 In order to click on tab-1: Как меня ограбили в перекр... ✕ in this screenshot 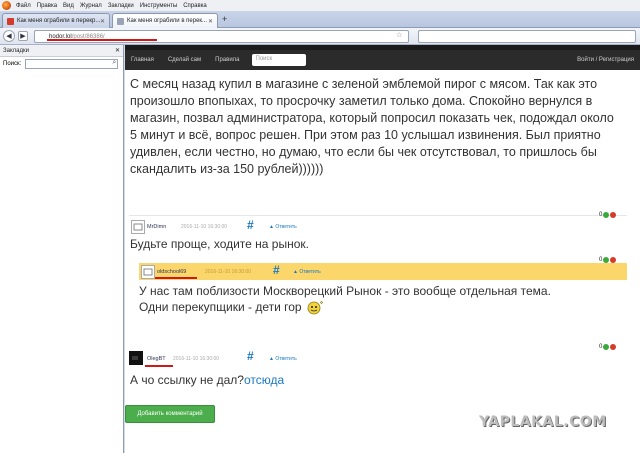, I will do `click(56, 20)`.